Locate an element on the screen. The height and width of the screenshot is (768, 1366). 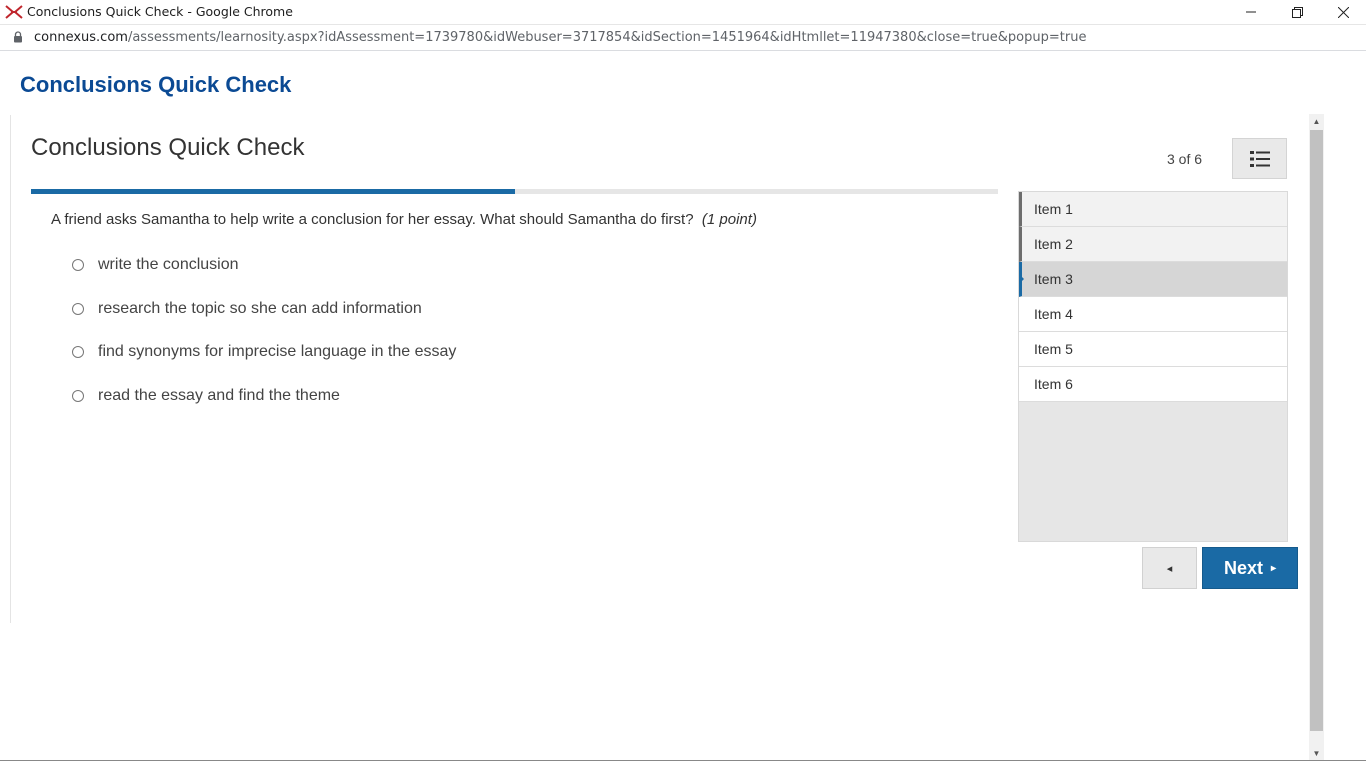
item-list-entry-1: Item 1 is located at coordinates (1153, 209).